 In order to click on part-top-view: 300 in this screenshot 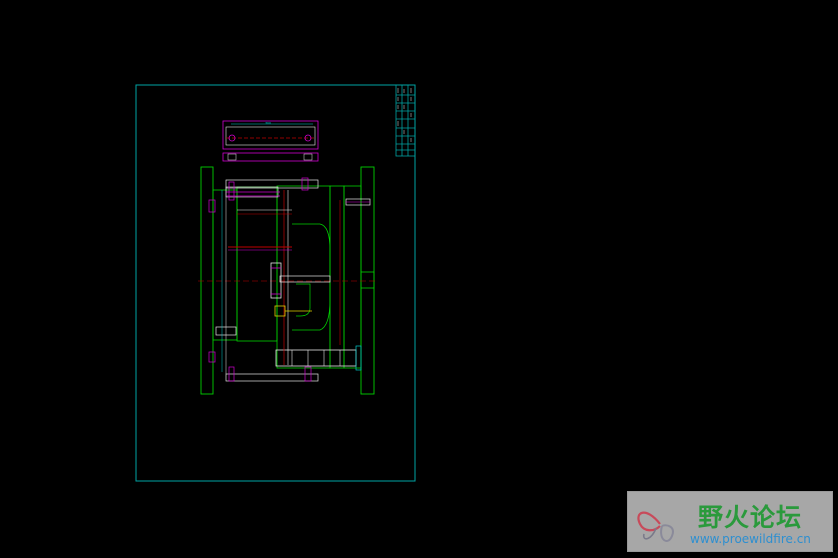, I will do `click(270, 135)`.